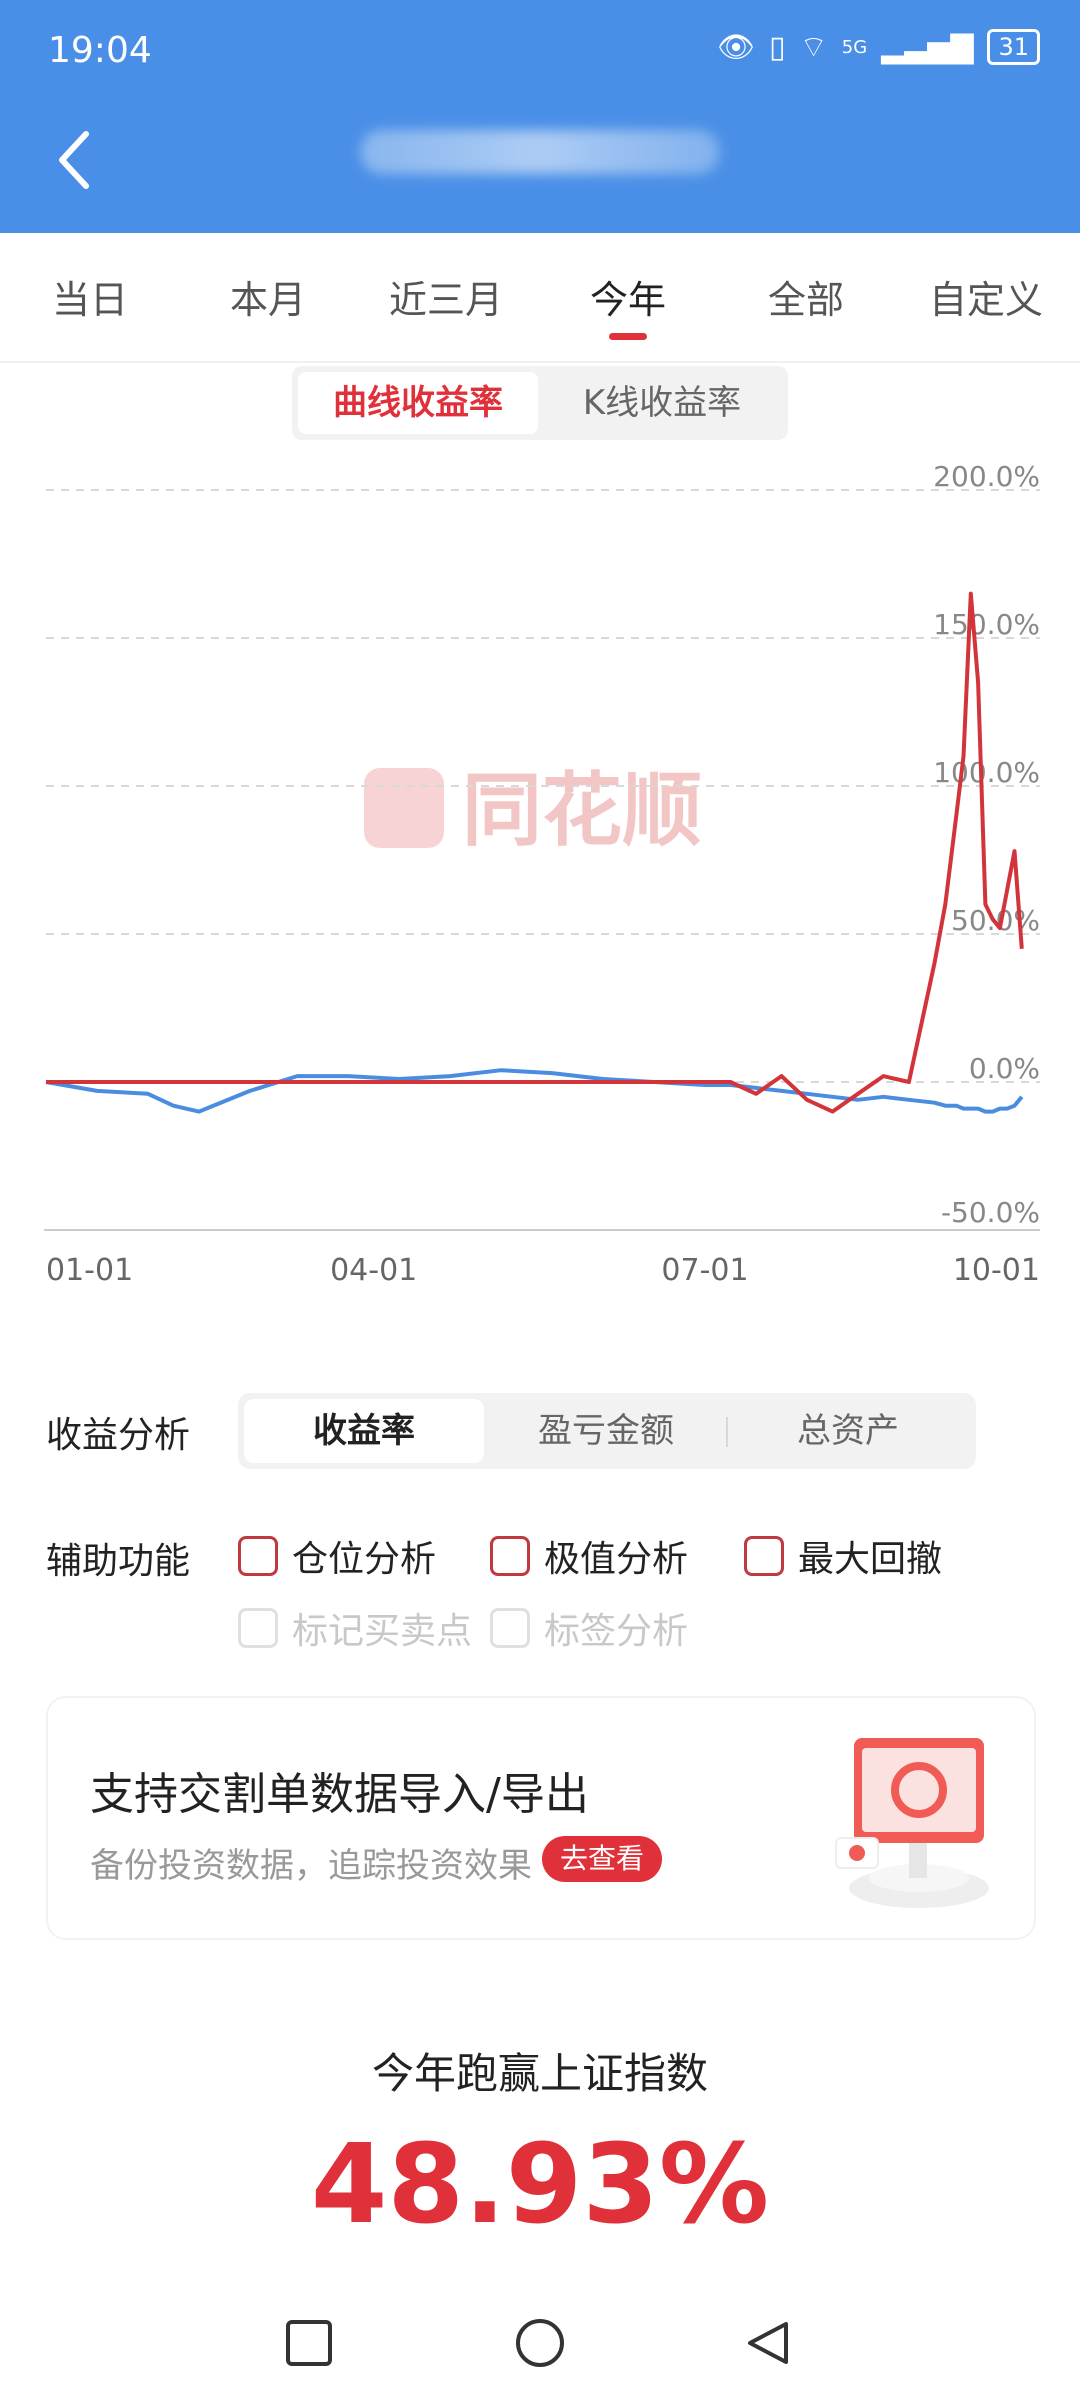 The image size is (1080, 2400). I want to click on position-analysis-checkbox: 仓位分析, so click(337, 1556).